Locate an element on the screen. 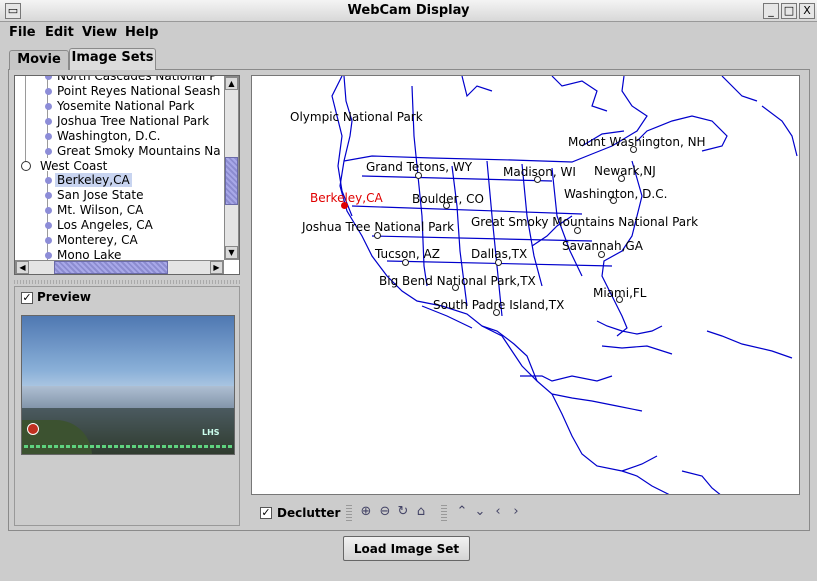  zoom-in-icon: ⊕ is located at coordinates (366, 511).